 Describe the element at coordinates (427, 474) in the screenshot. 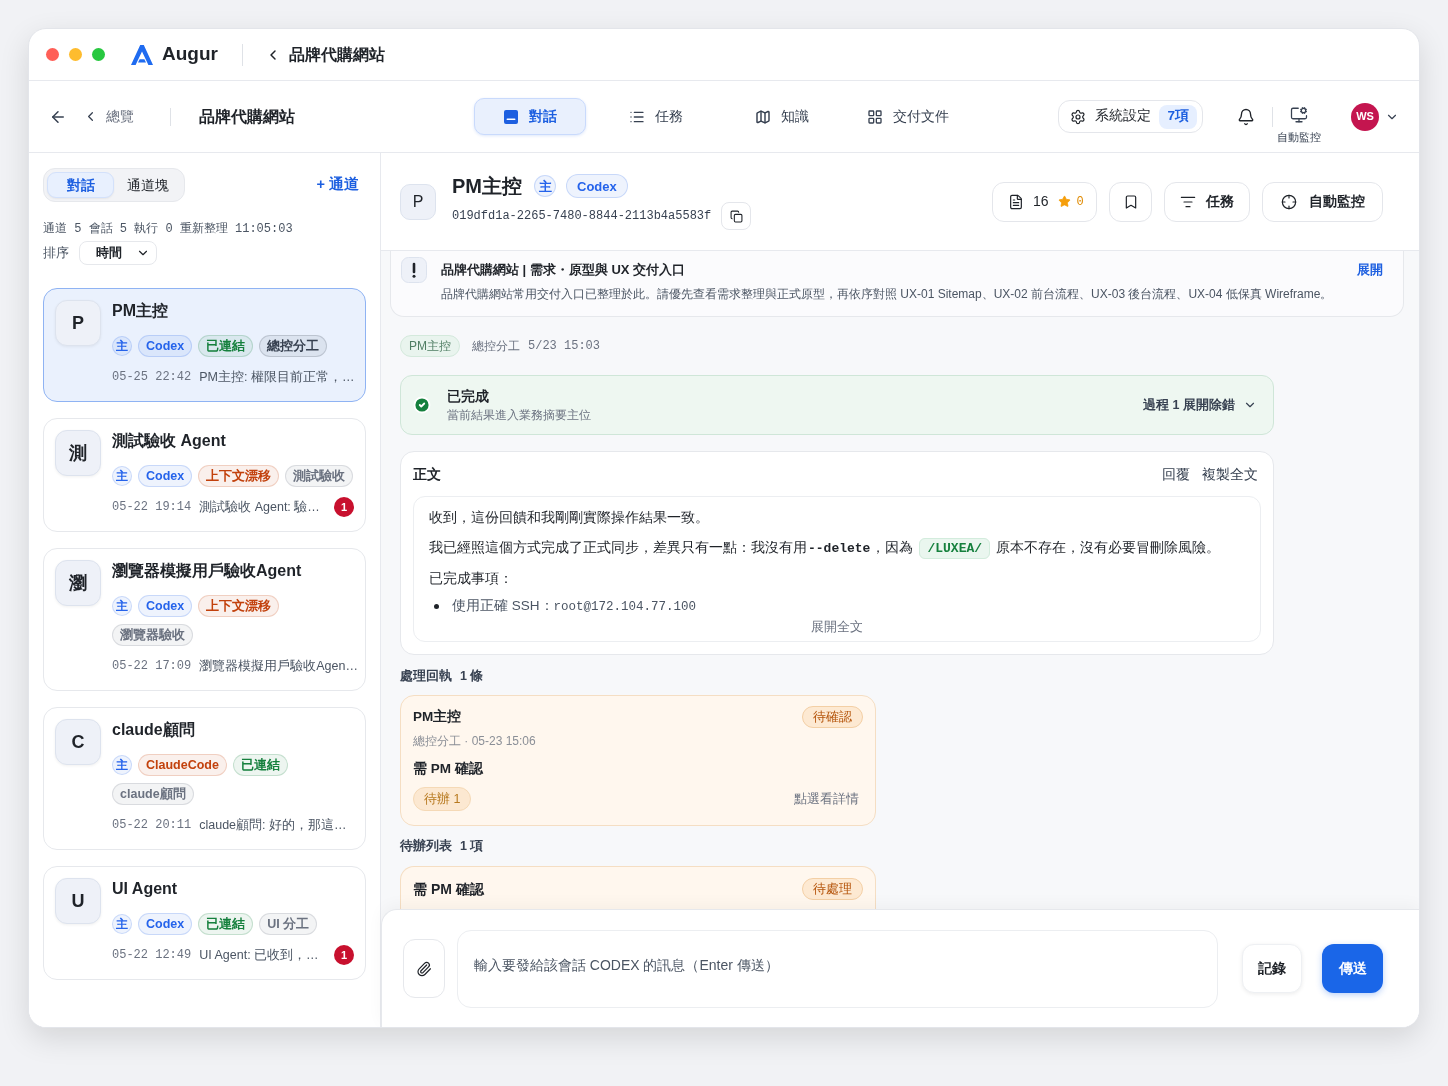

I see `body-title: 正文` at that location.